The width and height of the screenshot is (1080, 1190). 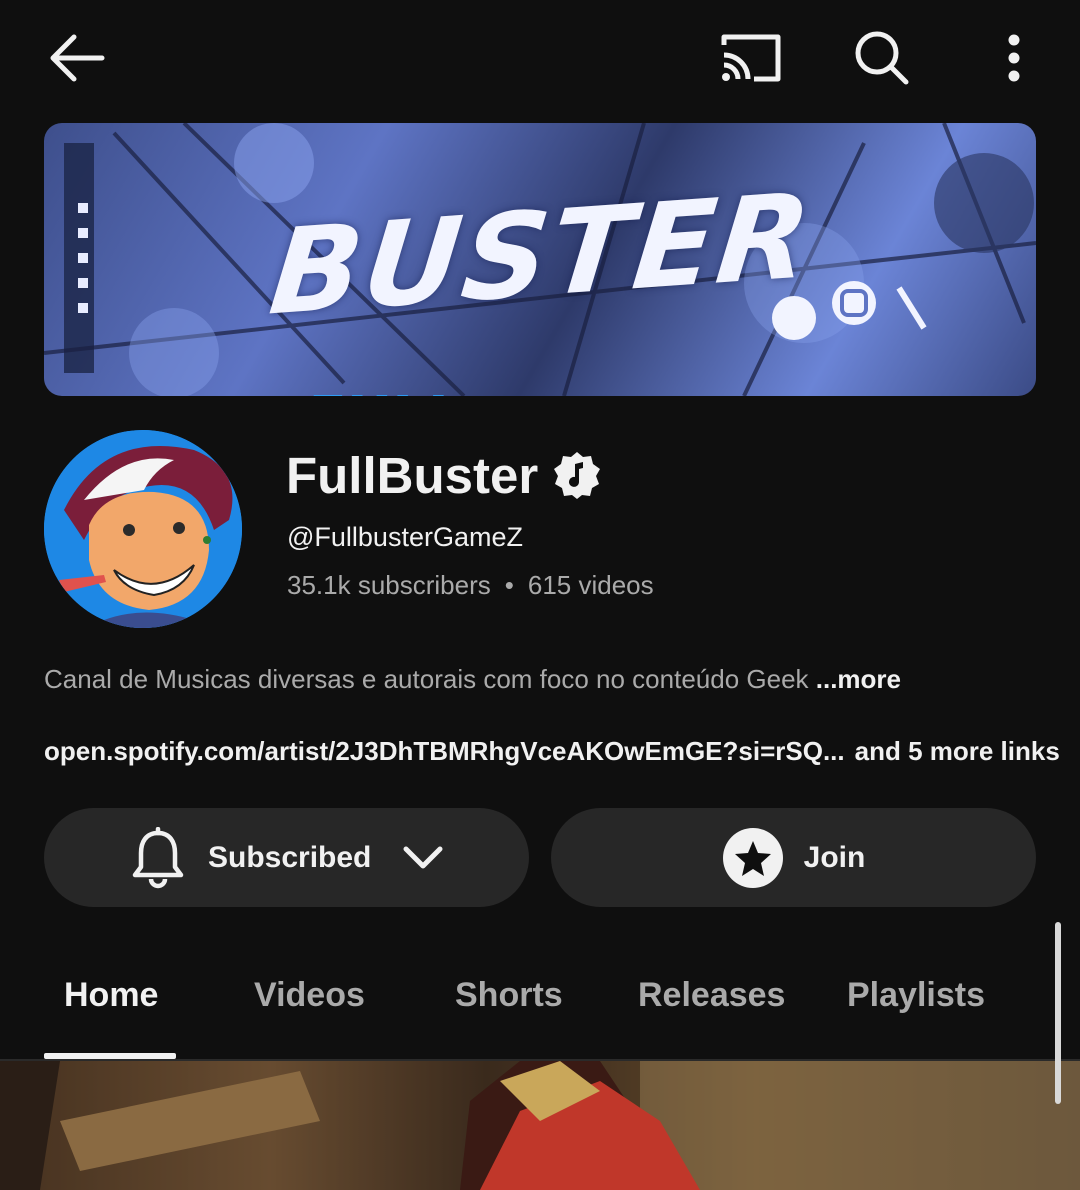 What do you see at coordinates (509, 995) in the screenshot?
I see `tab-shorts: Shorts` at bounding box center [509, 995].